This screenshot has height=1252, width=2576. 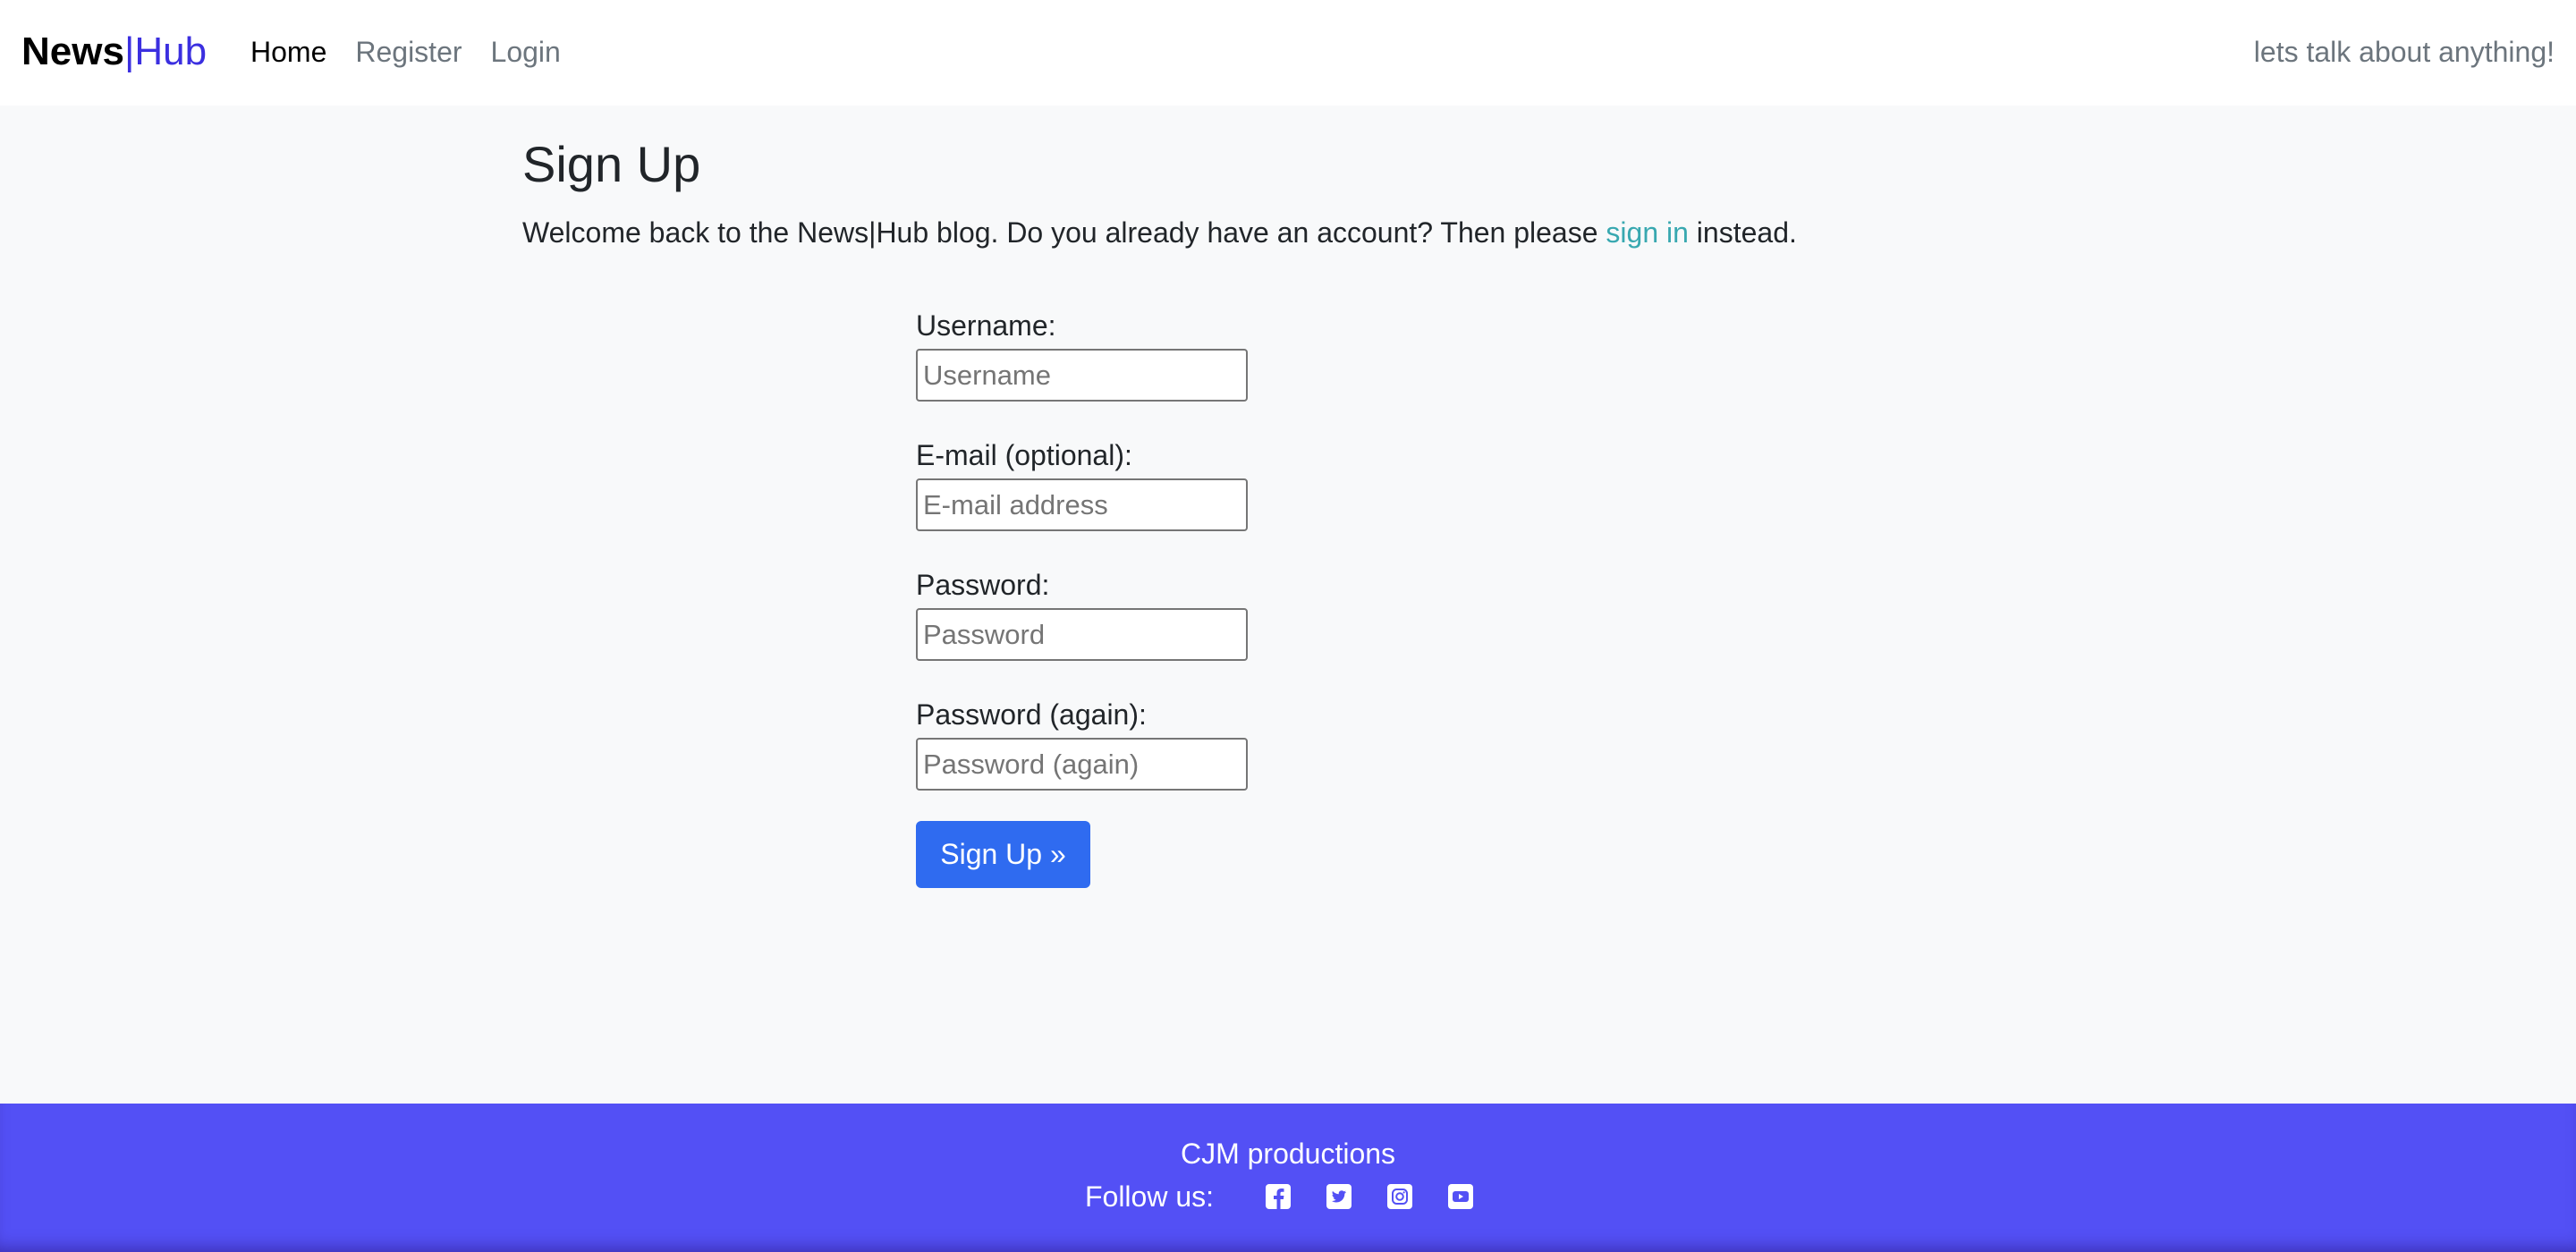 What do you see at coordinates (1024, 455) in the screenshot?
I see `email-label: E-mail (optional):` at bounding box center [1024, 455].